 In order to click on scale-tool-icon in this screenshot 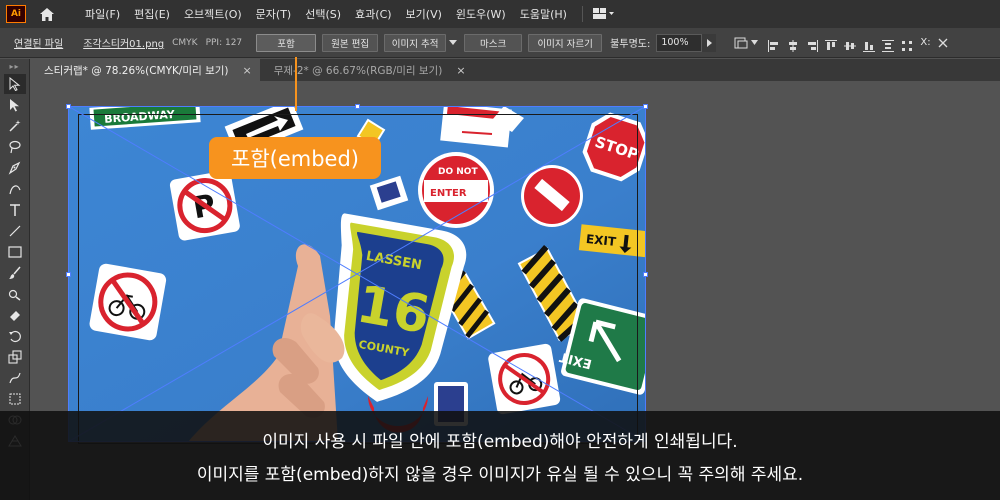, I will do `click(15, 357)`.